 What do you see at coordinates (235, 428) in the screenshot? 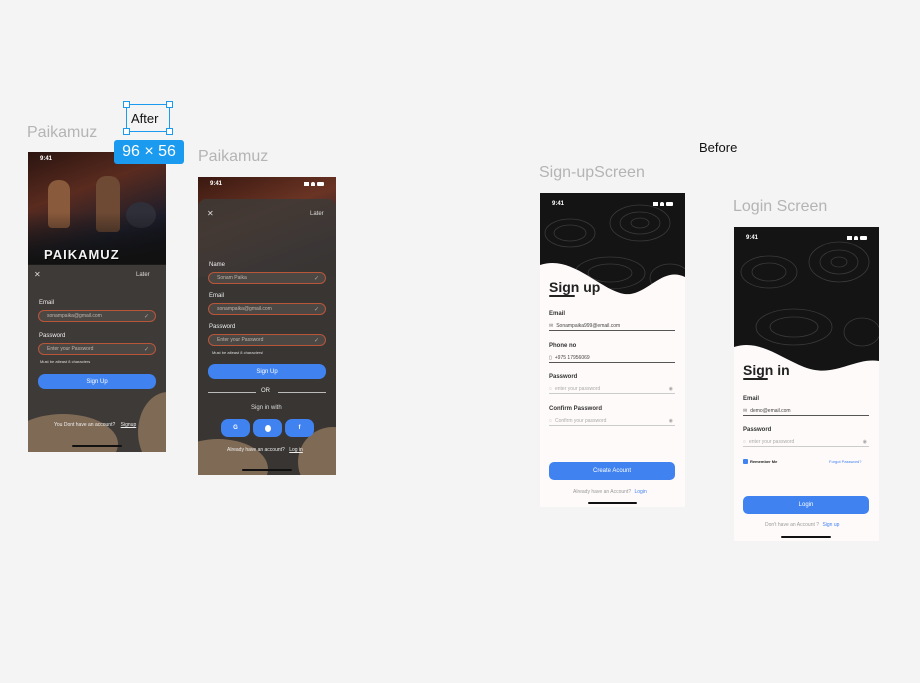
I see `google-icon: G` at bounding box center [235, 428].